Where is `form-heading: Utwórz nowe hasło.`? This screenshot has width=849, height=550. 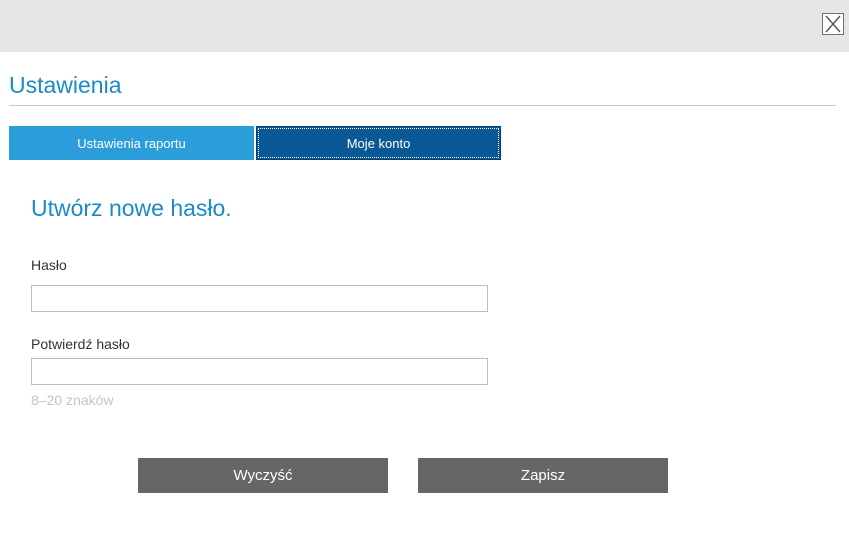
form-heading: Utwórz nowe hasło. is located at coordinates (131, 208).